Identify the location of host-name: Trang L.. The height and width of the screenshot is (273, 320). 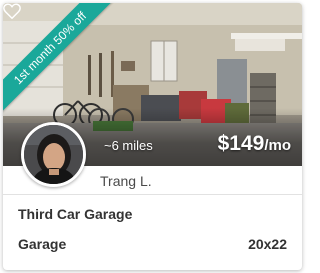
(126, 181).